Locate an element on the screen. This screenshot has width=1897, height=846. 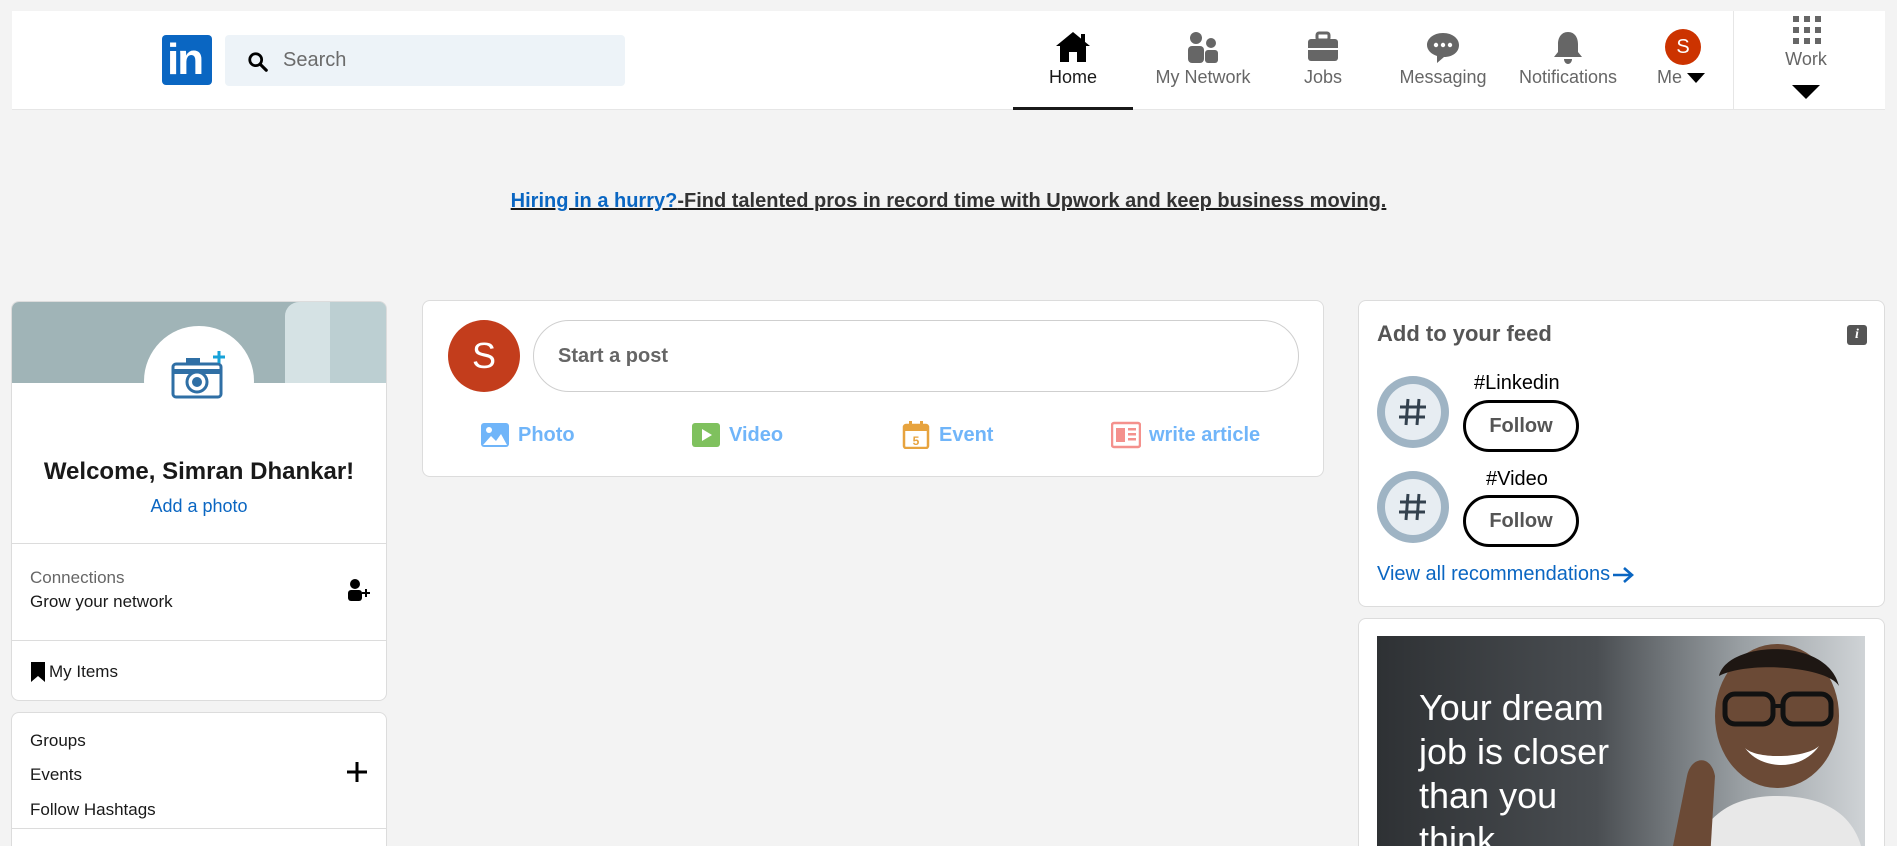
event-label: Event is located at coordinates (966, 434).